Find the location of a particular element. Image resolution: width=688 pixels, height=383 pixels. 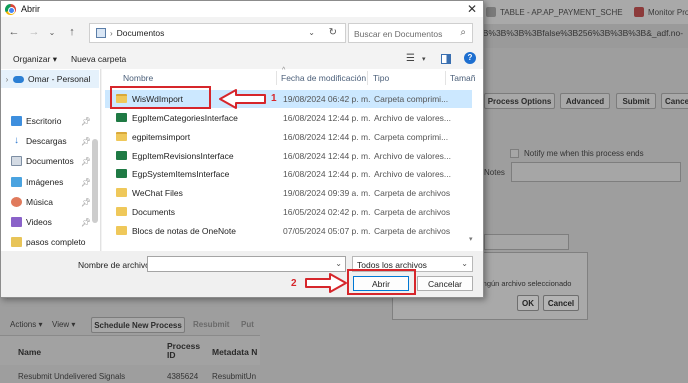

chevron-down-icon: ⌄ is located at coordinates (338, 263).